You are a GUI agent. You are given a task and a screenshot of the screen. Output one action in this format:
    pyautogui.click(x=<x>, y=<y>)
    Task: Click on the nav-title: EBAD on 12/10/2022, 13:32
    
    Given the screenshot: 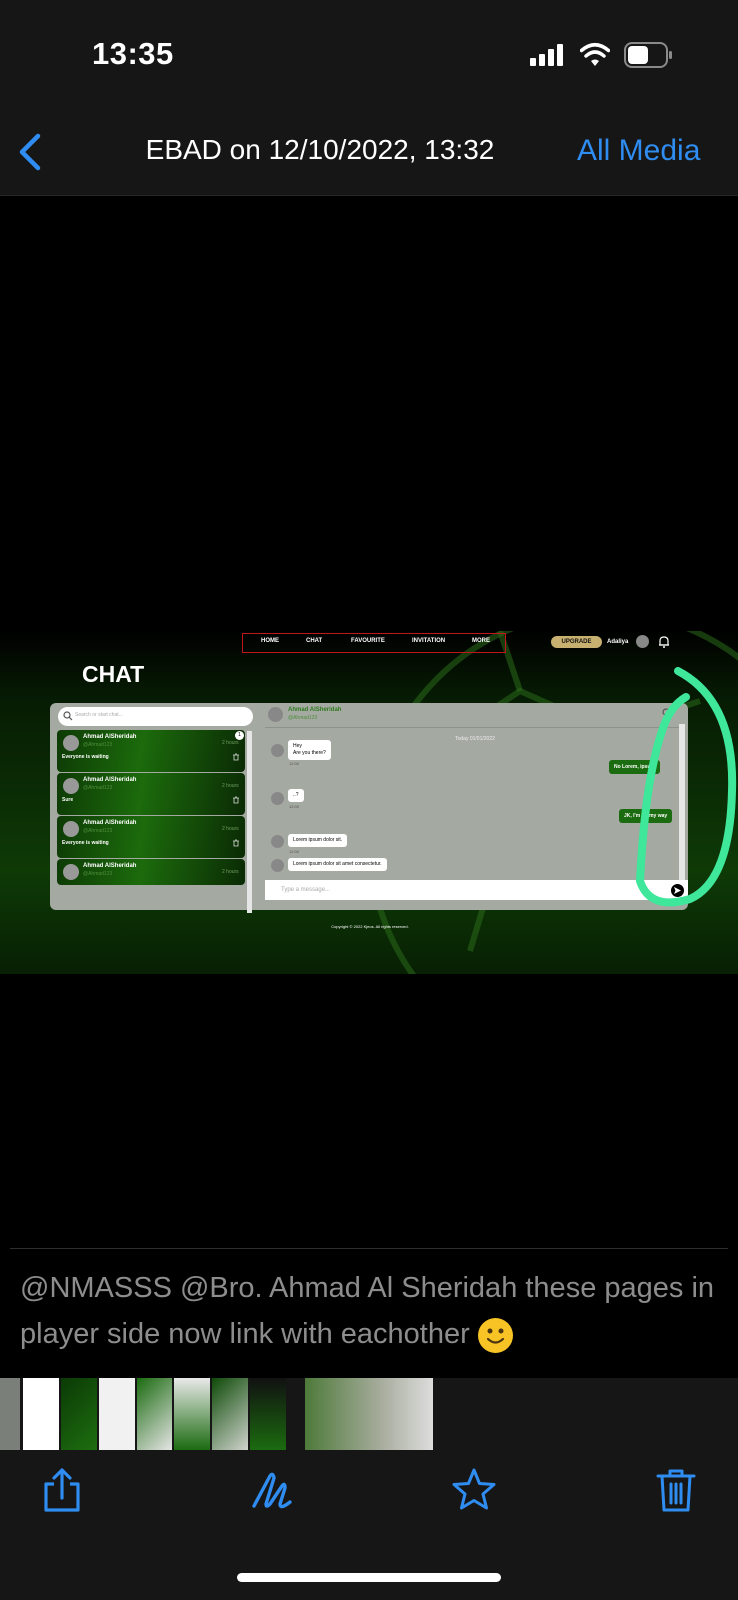 What is the action you would take?
    pyautogui.click(x=320, y=149)
    